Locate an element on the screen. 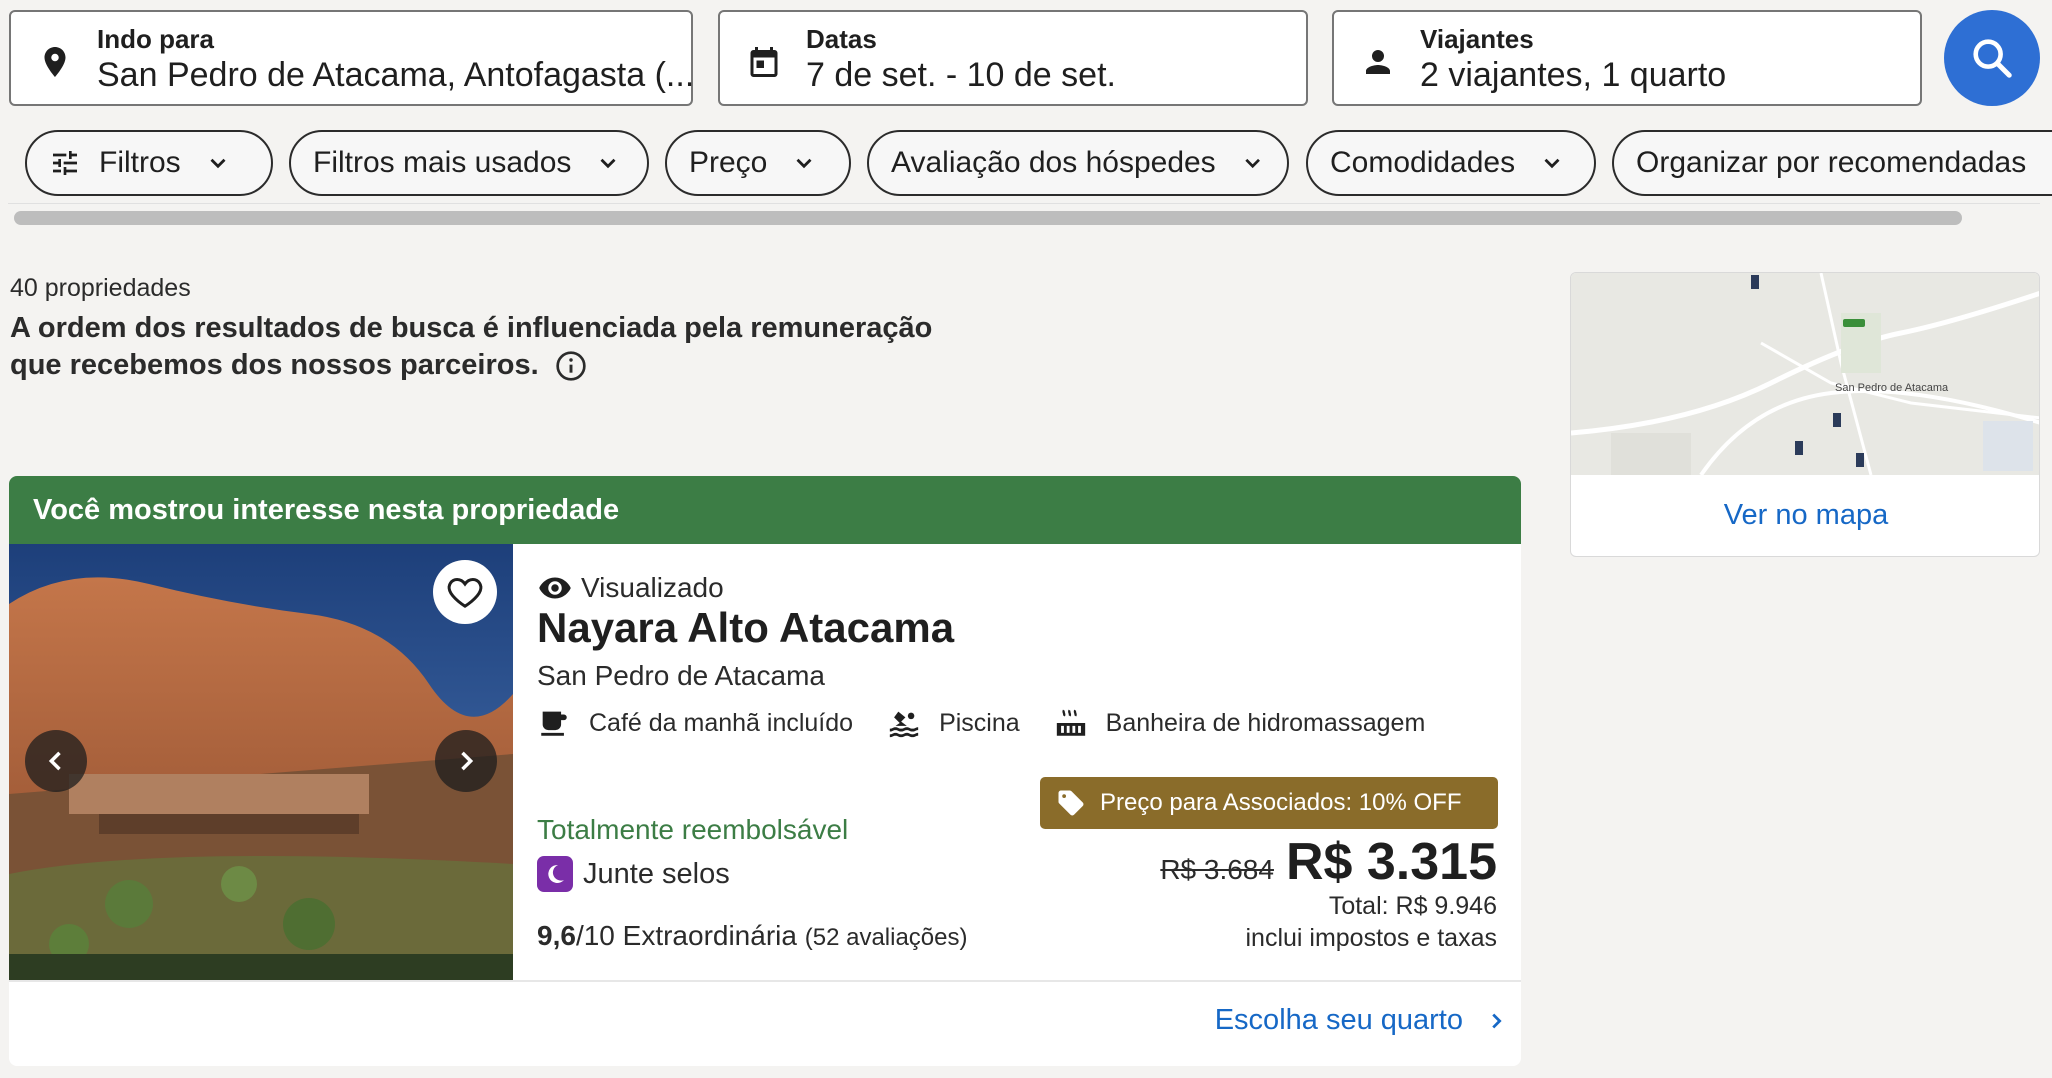  current-price: R$ 3.315 is located at coordinates (1391, 862).